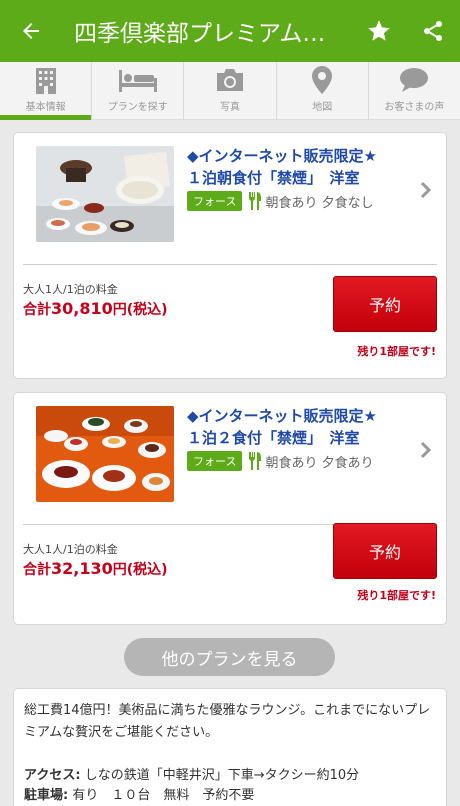 This screenshot has width=460, height=806. Describe the element at coordinates (319, 463) in the screenshot. I see `meal-text: 朝食あり 夕食あり` at that location.